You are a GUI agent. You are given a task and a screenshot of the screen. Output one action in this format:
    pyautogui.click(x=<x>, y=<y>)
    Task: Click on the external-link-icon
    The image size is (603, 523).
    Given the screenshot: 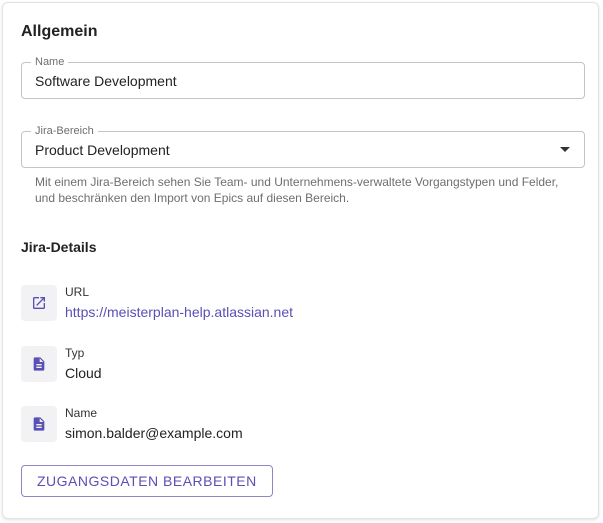 What is the action you would take?
    pyautogui.click(x=39, y=303)
    